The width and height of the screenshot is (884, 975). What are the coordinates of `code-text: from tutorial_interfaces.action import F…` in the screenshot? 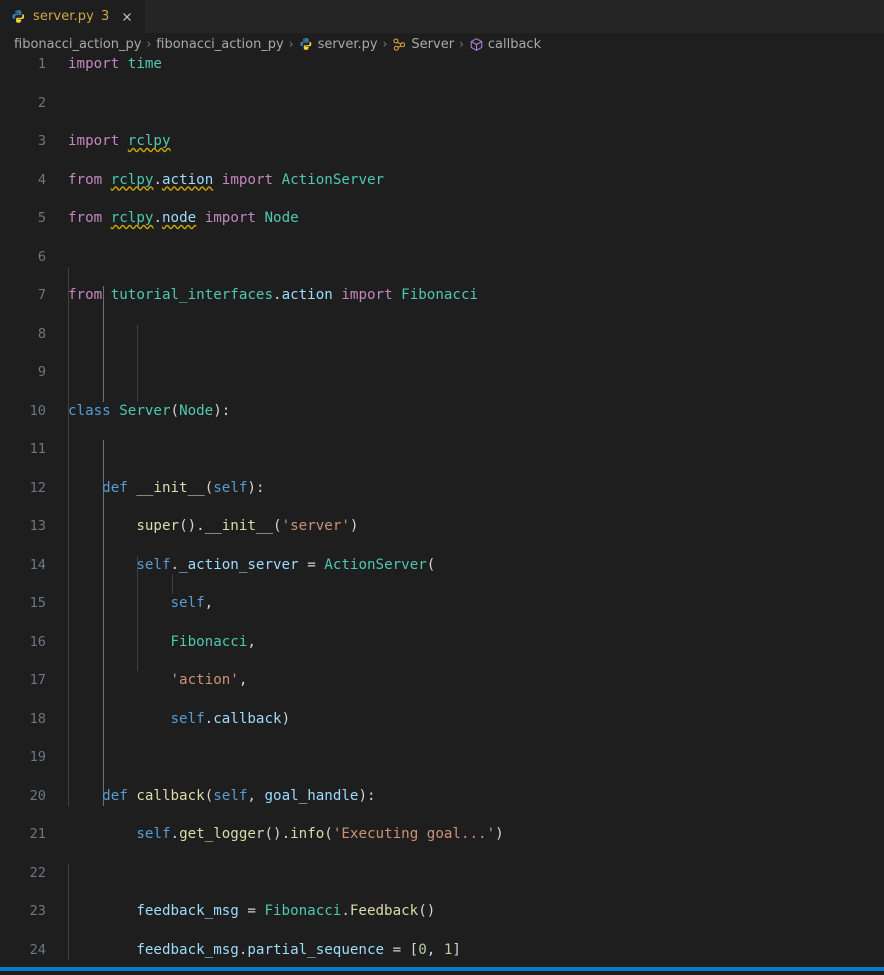 It's located at (273, 295).